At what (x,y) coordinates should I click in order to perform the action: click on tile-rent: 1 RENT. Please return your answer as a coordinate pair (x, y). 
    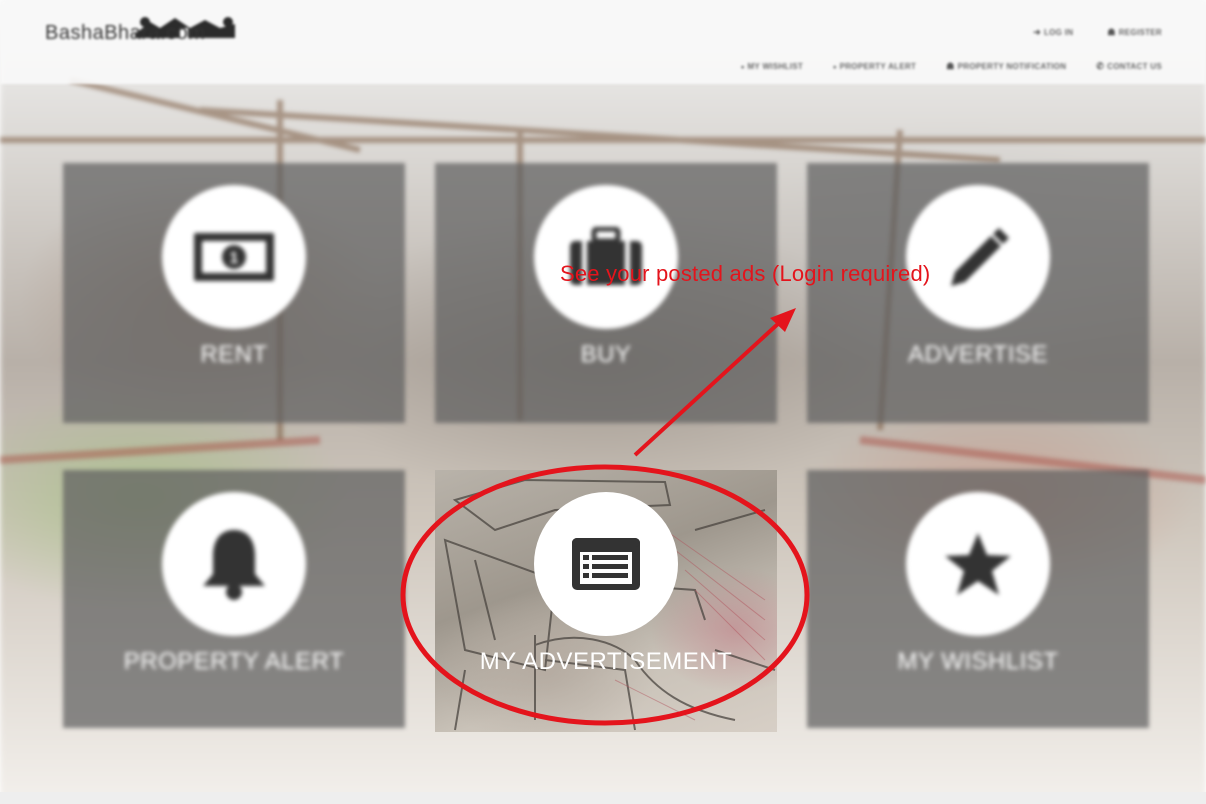
    Looking at the image, I should click on (234, 293).